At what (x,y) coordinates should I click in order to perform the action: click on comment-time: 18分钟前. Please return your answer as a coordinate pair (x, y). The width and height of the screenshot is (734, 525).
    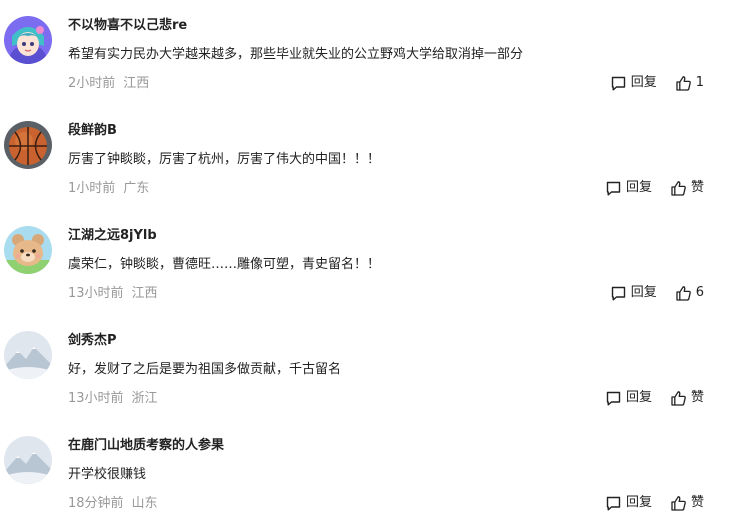
    Looking at the image, I should click on (96, 503).